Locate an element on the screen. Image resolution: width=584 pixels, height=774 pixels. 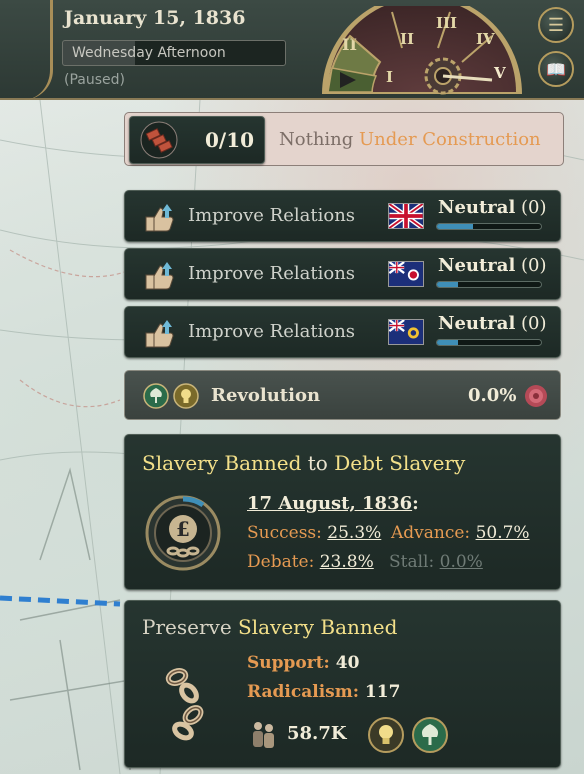
pound-chain-icon: £ is located at coordinates (183, 533).